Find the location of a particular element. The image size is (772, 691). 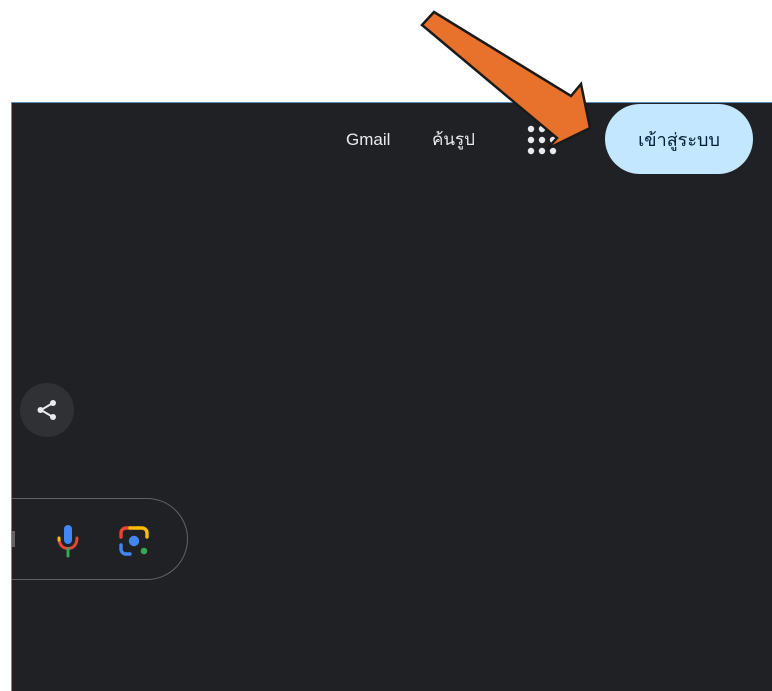

google-apps-button is located at coordinates (542, 140).